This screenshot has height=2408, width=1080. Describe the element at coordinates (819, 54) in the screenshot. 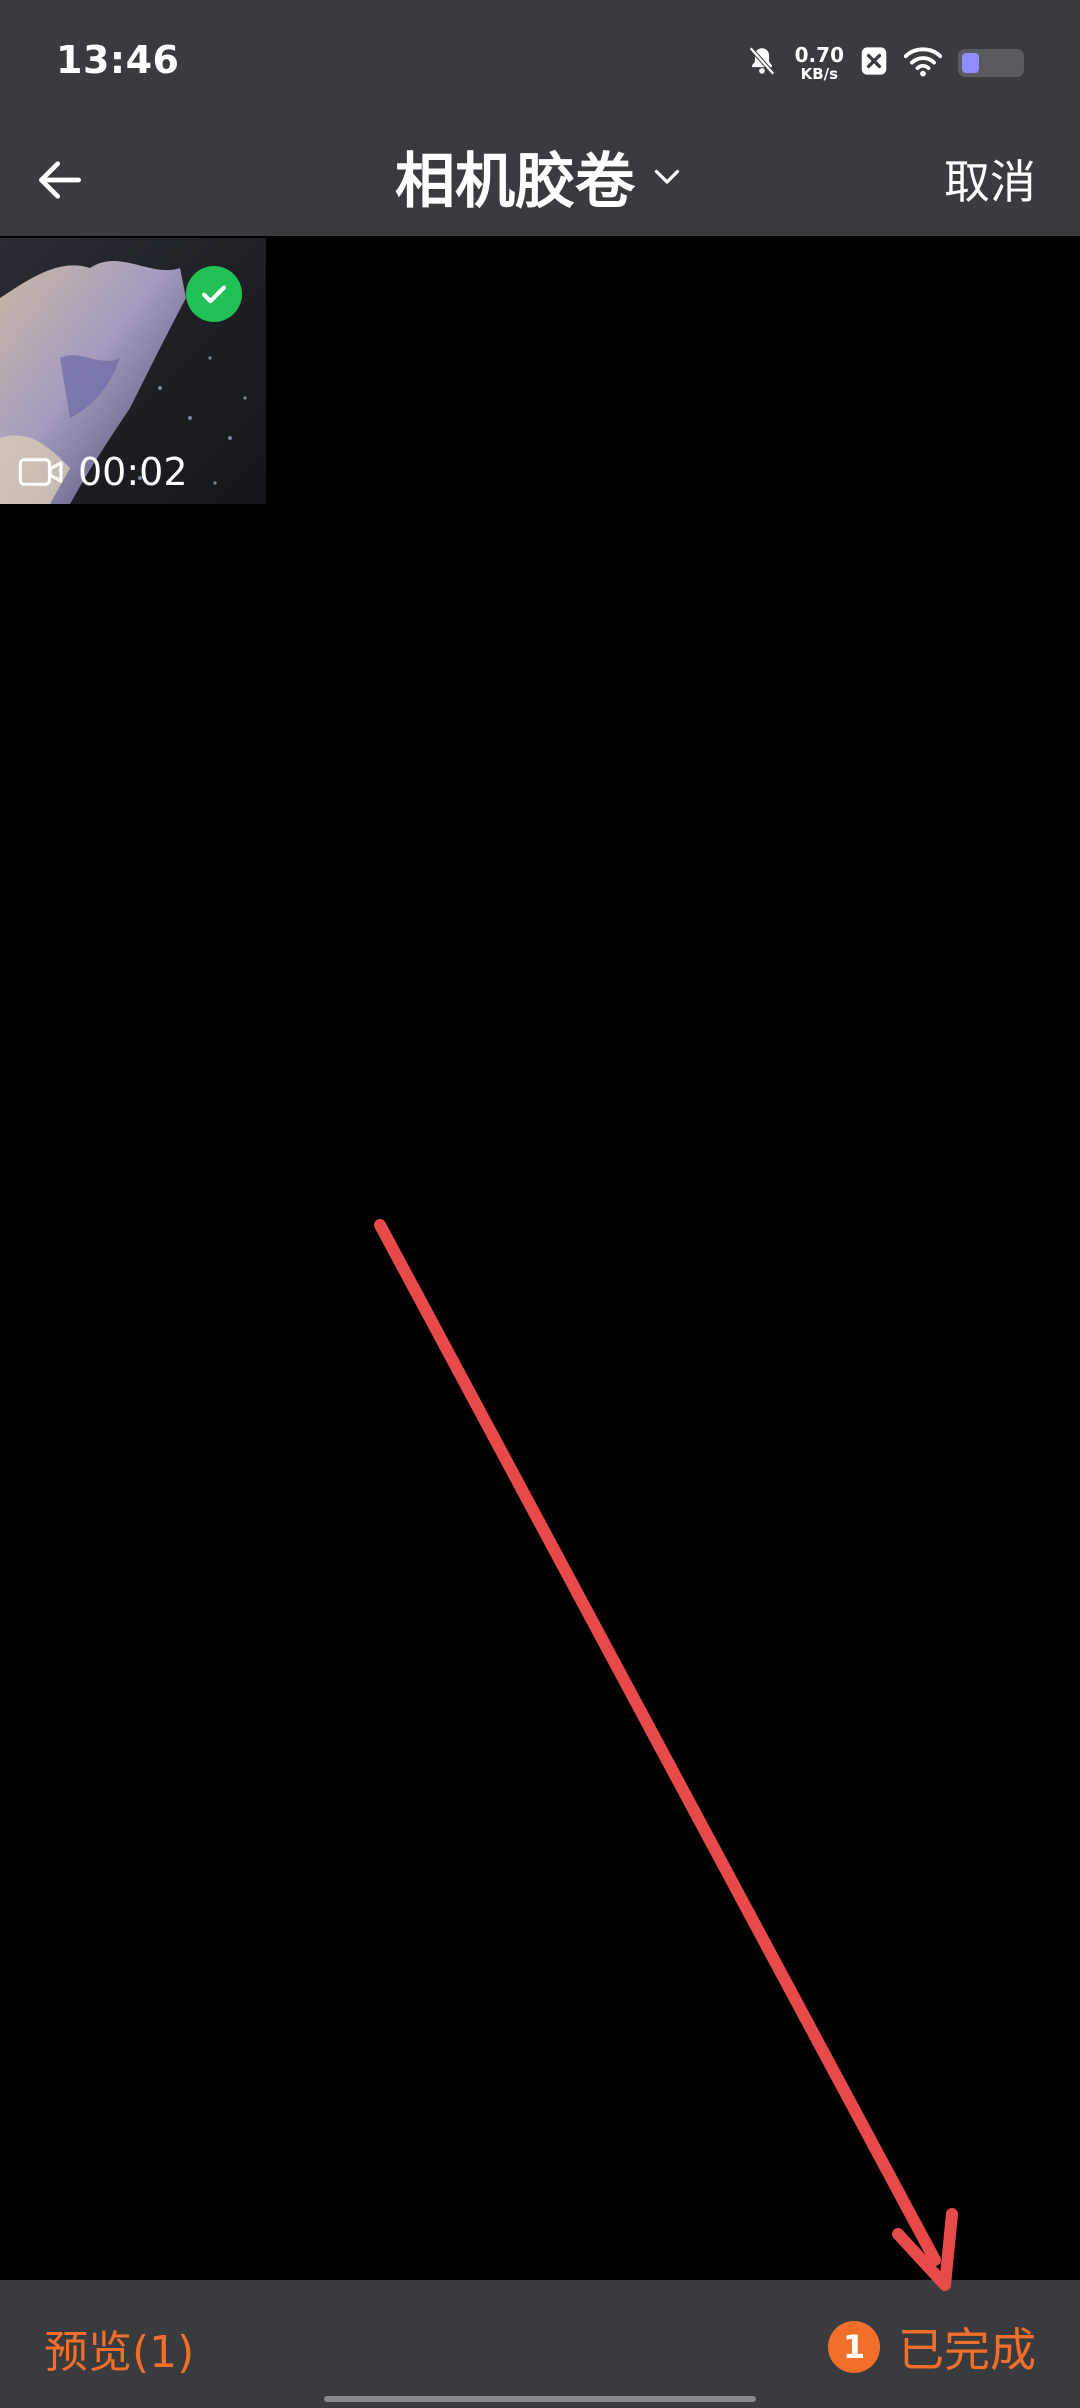

I see `netspeed-value: 0.70` at that location.